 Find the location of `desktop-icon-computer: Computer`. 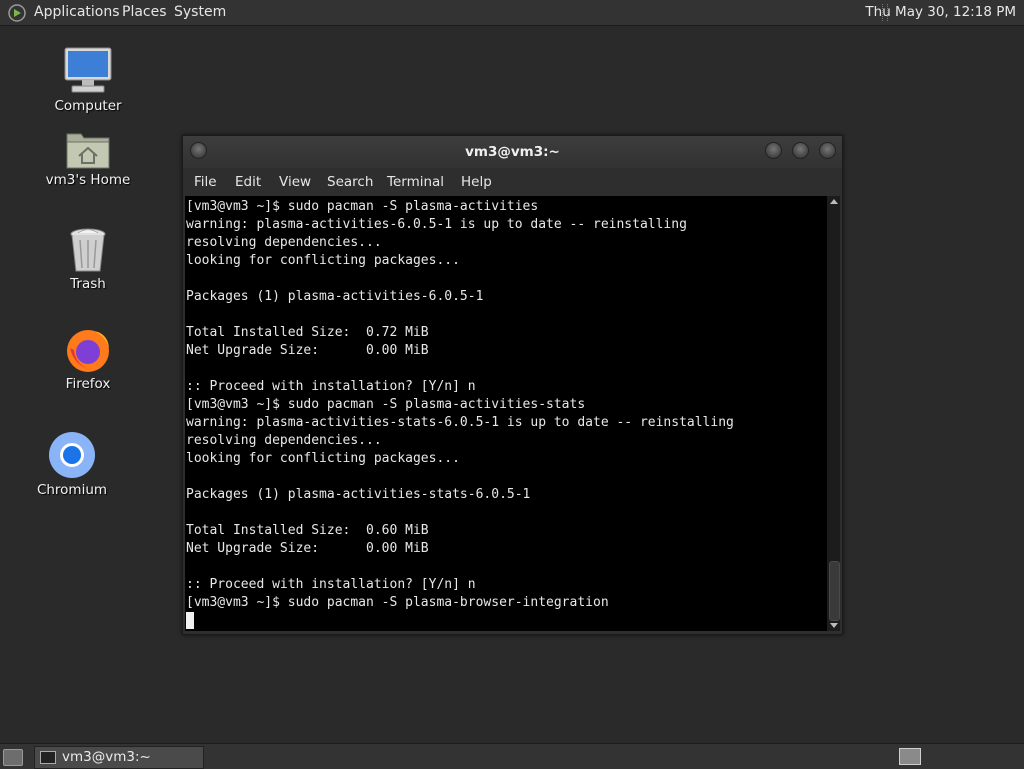

desktop-icon-computer: Computer is located at coordinates (88, 80).